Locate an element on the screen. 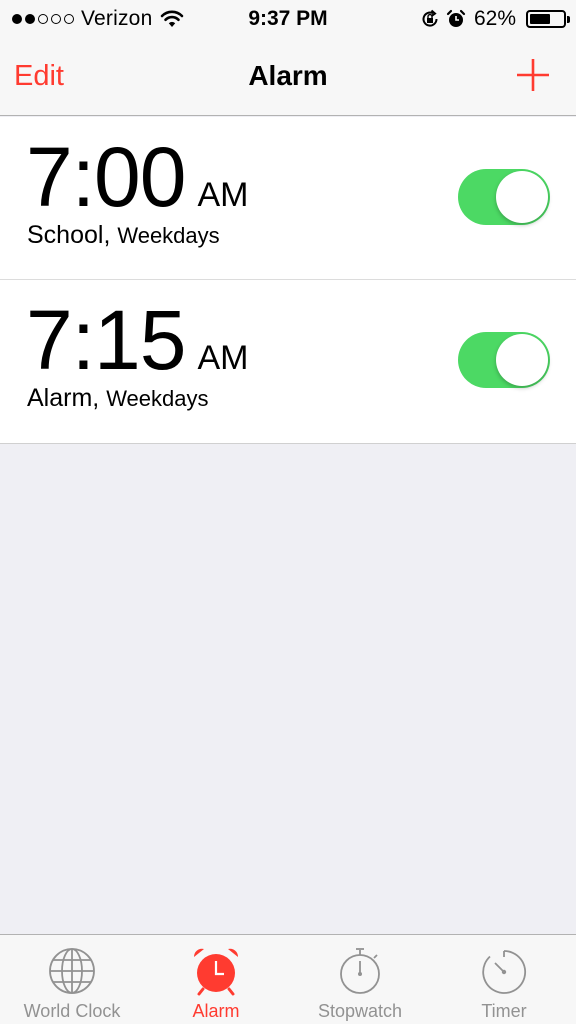 Image resolution: width=576 pixels, height=1024 pixels. alarm-time-group: 7:00 AM is located at coordinates (137, 177).